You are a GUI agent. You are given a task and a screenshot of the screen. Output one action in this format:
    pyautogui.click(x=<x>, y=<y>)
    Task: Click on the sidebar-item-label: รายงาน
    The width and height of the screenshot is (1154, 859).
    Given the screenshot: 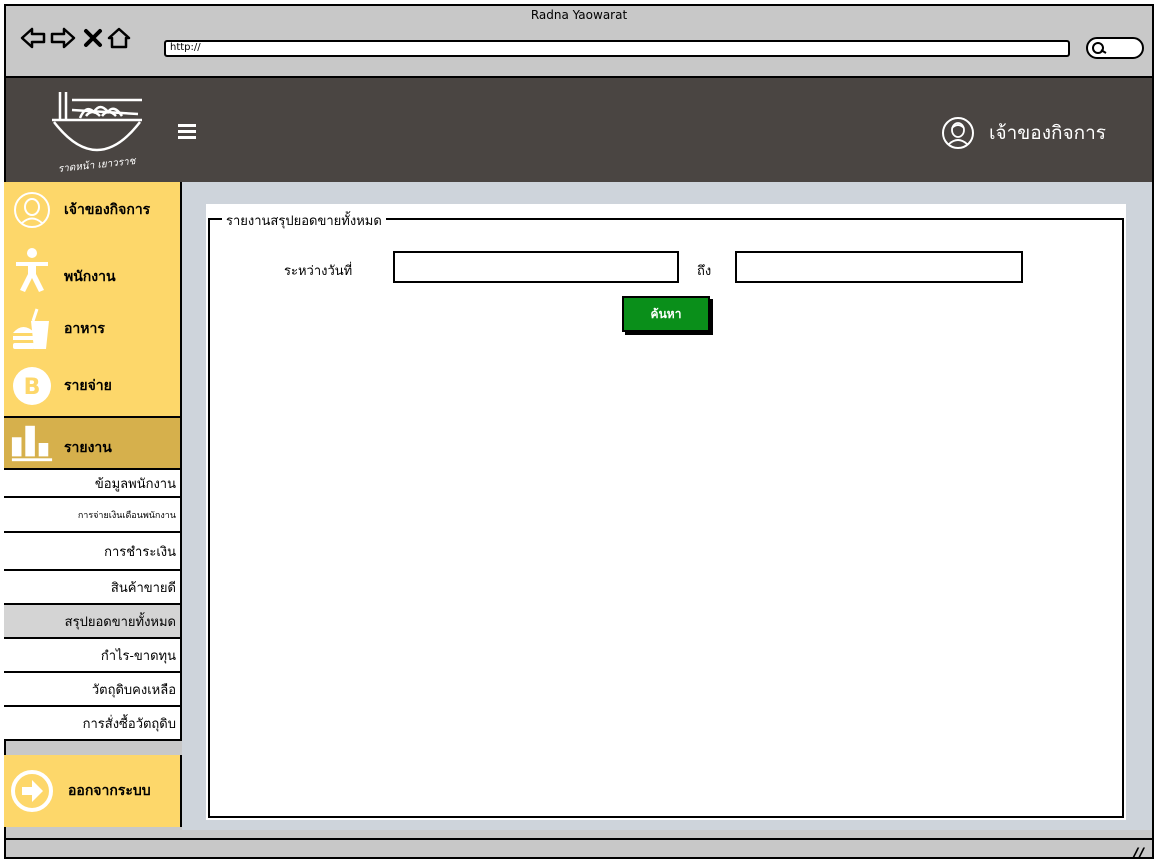 What is the action you would take?
    pyautogui.click(x=88, y=448)
    